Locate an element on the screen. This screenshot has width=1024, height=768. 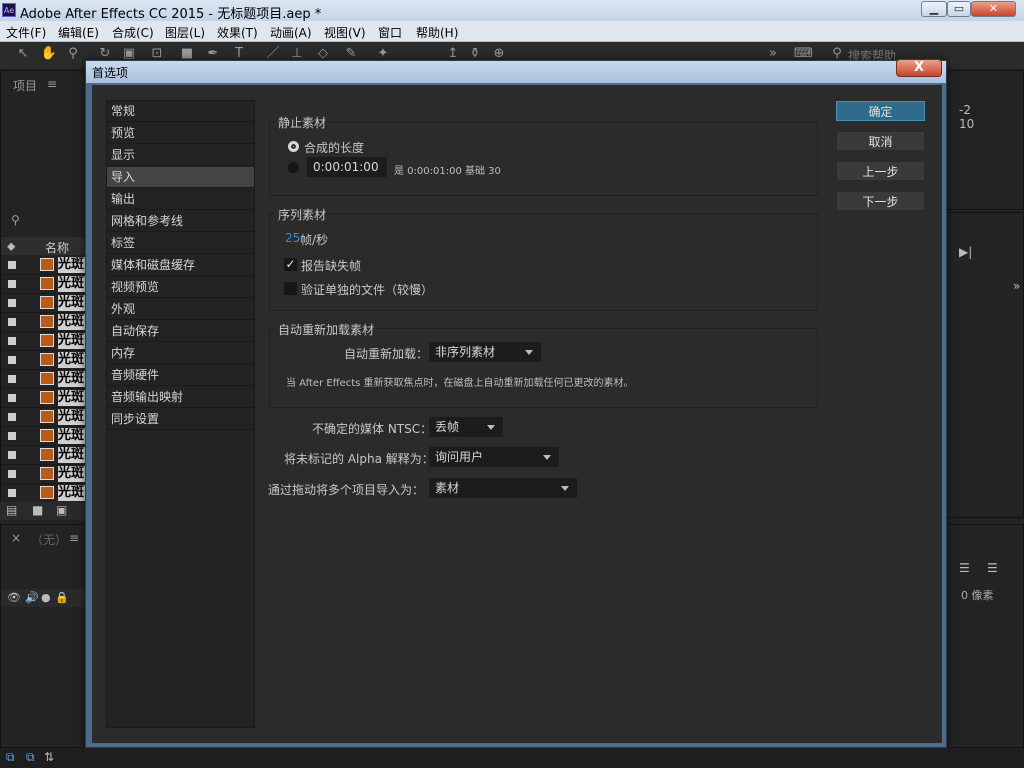
search-icon: ⚲ is located at coordinates (15, 220).